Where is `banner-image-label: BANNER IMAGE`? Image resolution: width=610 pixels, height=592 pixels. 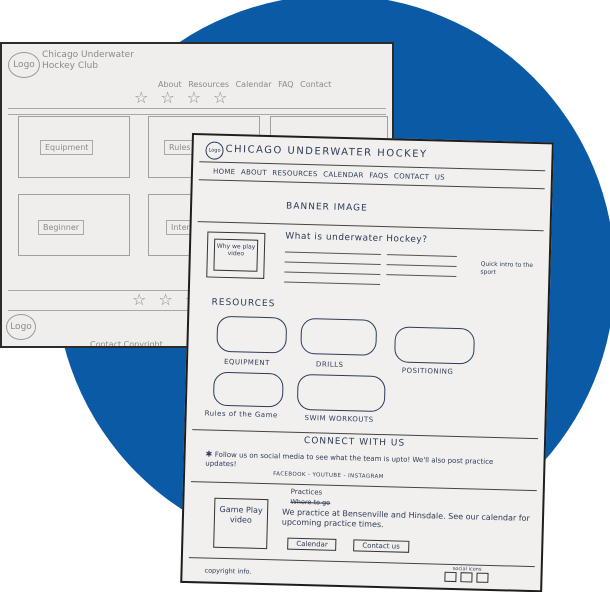
banner-image-label: BANNER IMAGE is located at coordinates (326, 207).